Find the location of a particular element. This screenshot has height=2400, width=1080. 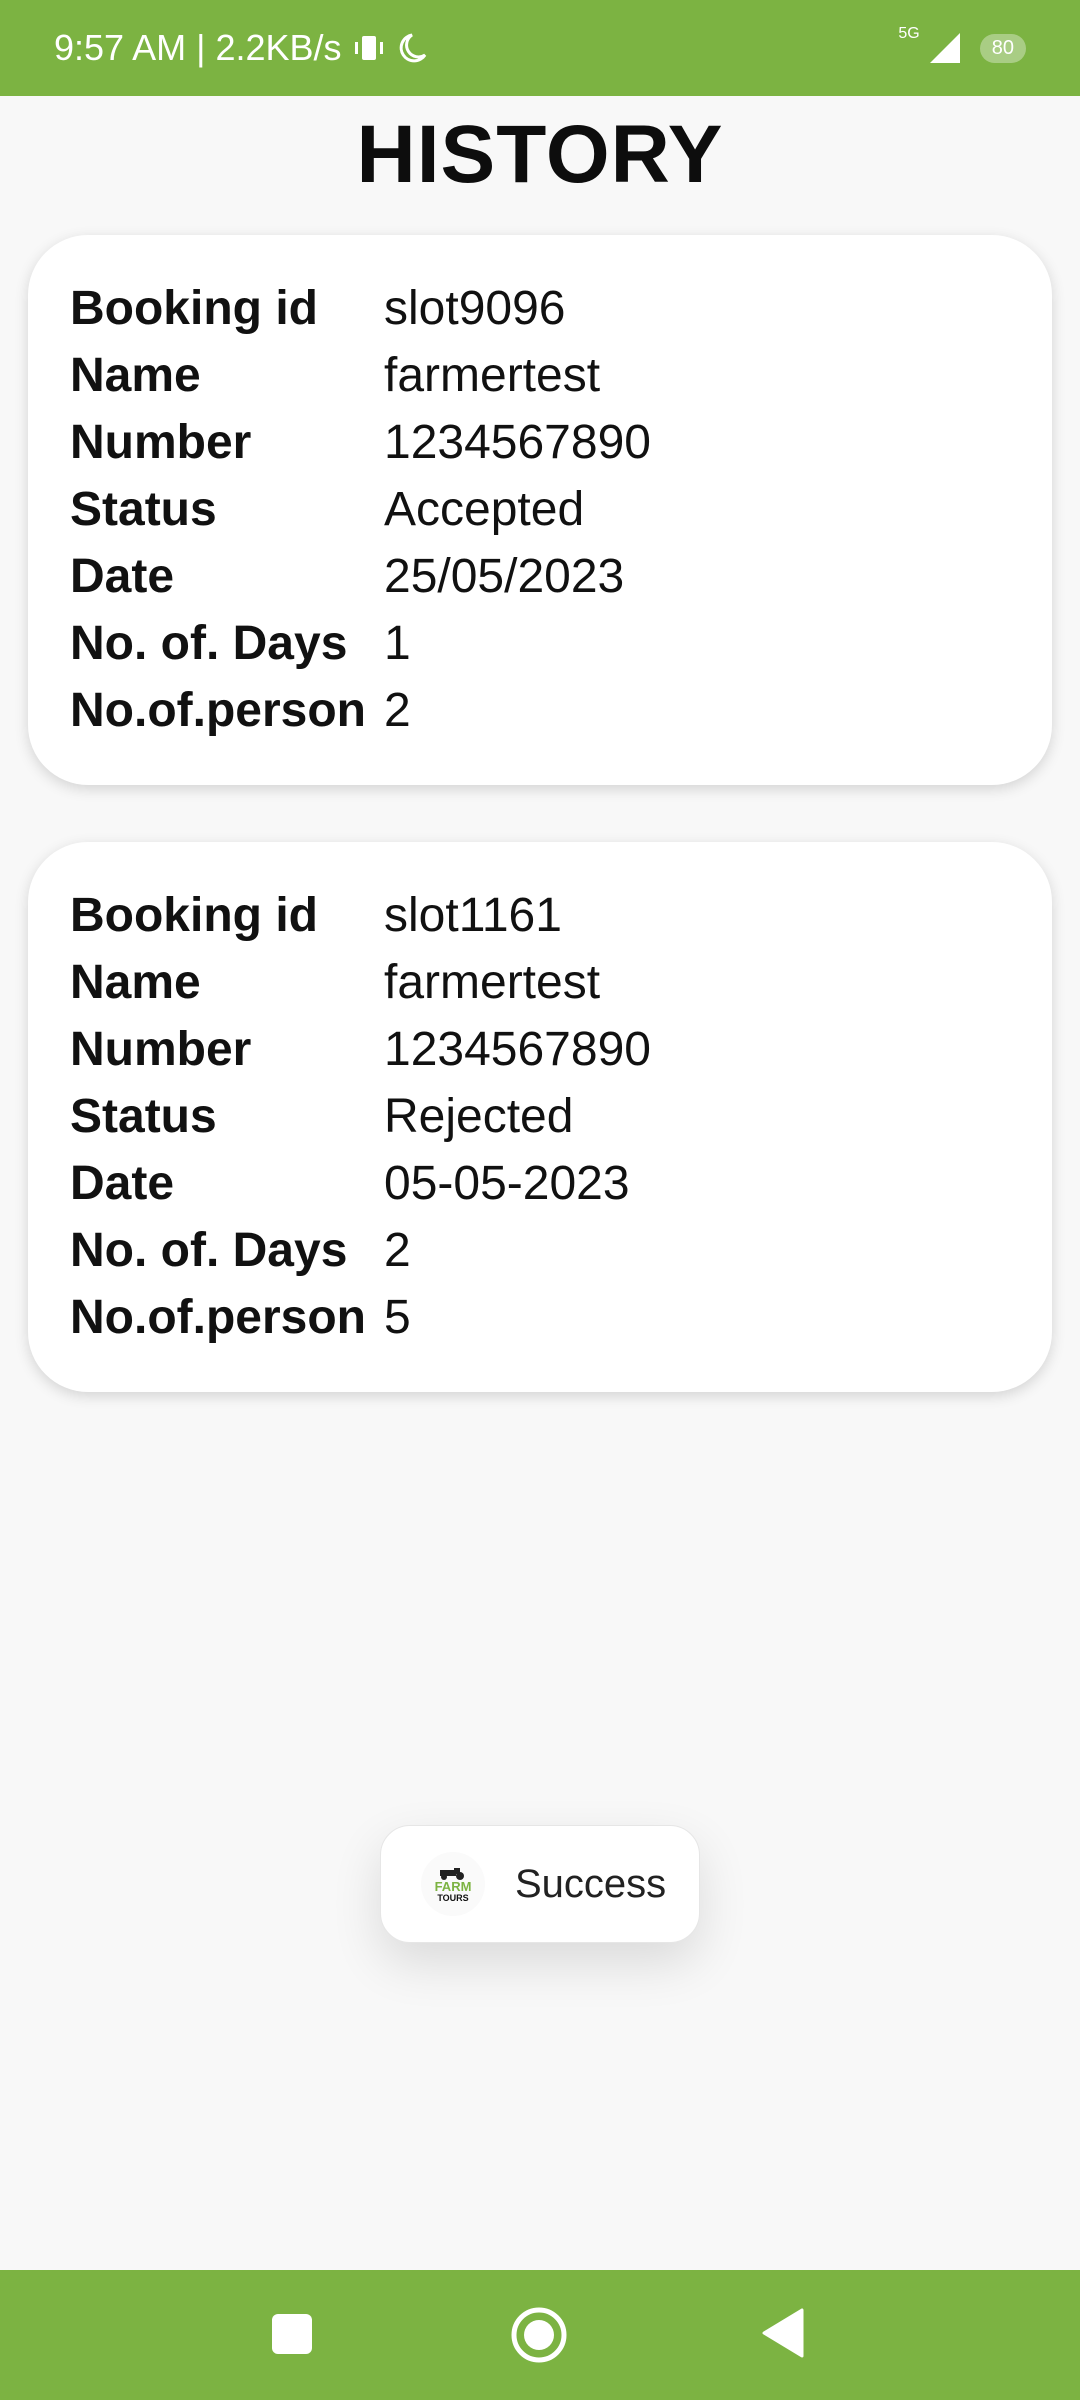

triangle-back-icon is located at coordinates (782, 2333).